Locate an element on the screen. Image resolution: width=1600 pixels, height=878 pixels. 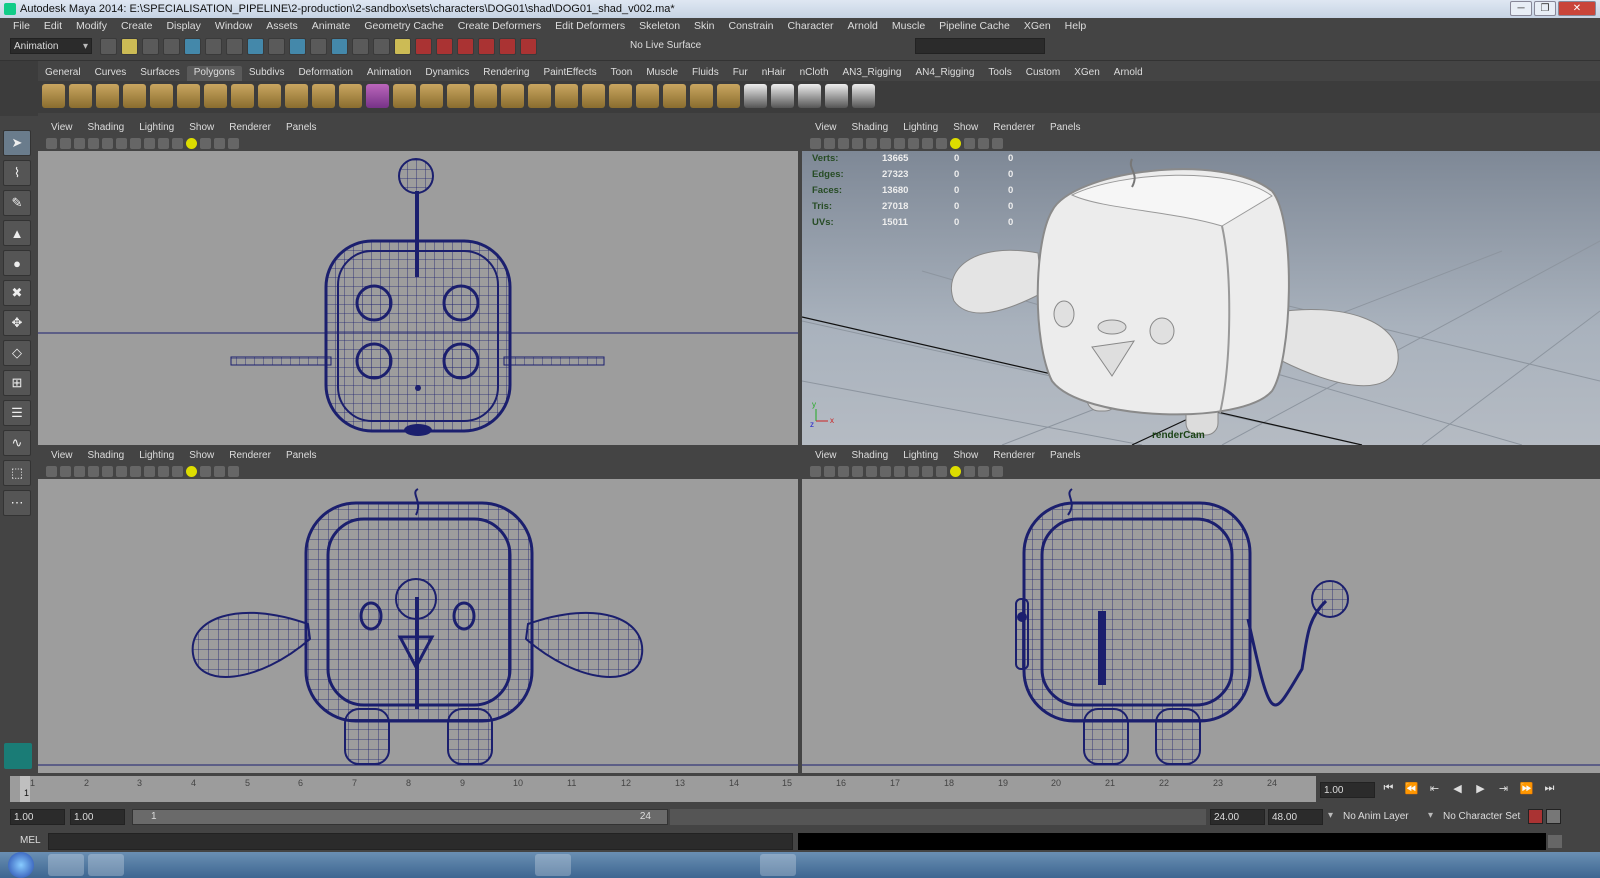
select-curve-icon is located at coordinates (276, 46).